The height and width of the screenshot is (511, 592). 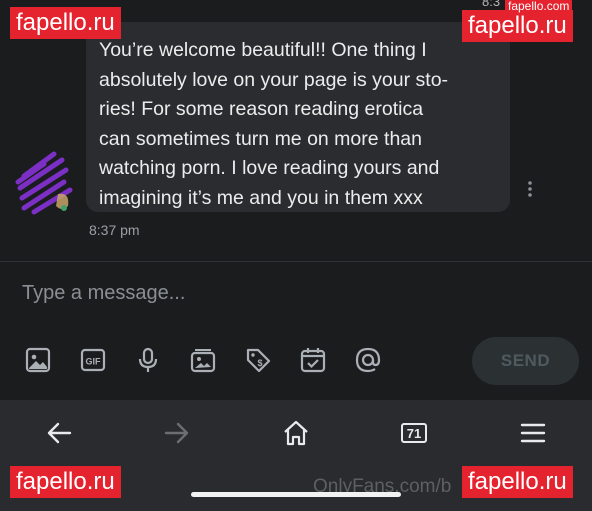 I want to click on image-icon, so click(x=38, y=360).